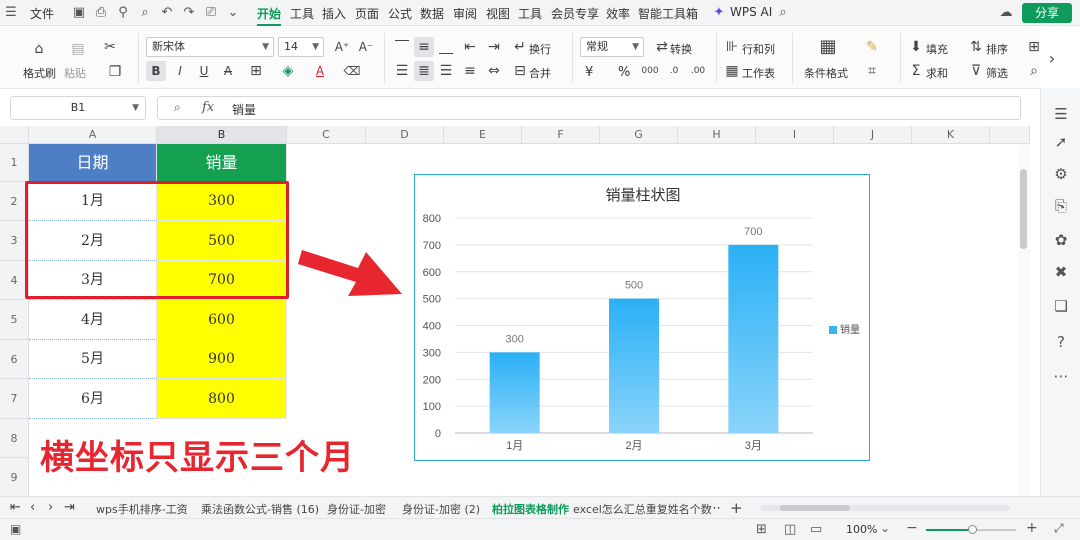 Image resolution: width=1080 pixels, height=540 pixels. I want to click on redo-icon: ↷, so click(189, 13).